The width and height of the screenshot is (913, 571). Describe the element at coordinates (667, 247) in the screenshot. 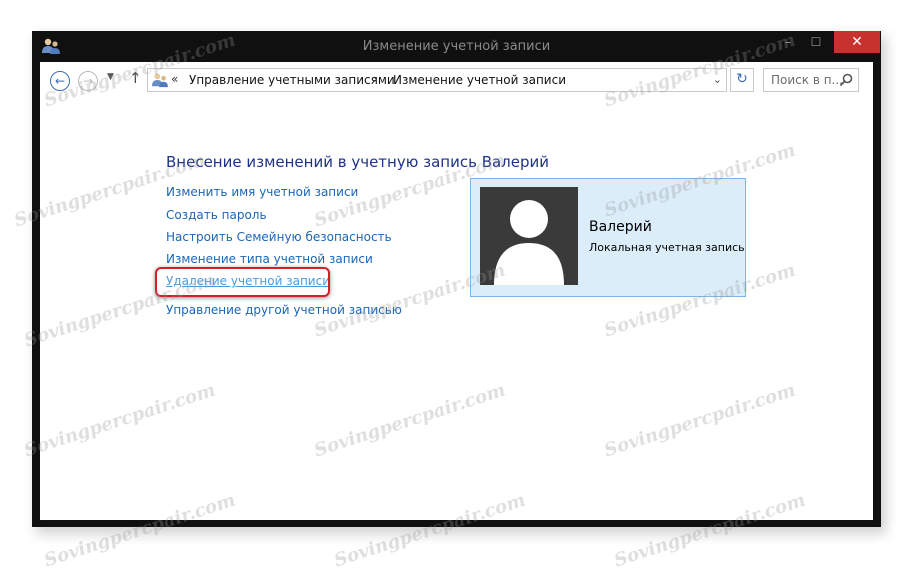

I see `account-type: Локальная учетная запись` at that location.